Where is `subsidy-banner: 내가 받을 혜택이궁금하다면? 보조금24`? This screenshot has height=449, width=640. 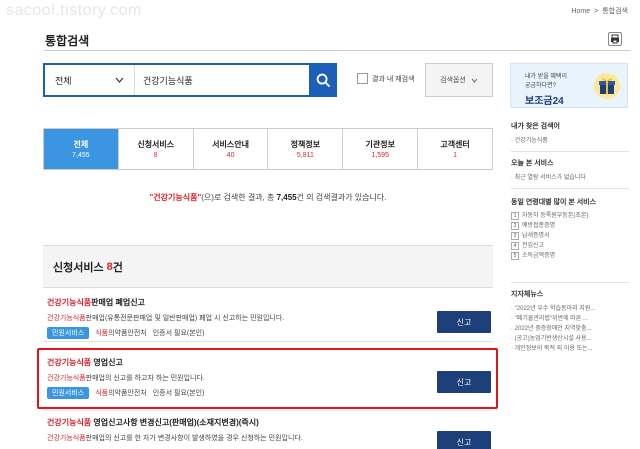 subsidy-banner: 내가 받을 혜택이궁금하다면? 보조금24 is located at coordinates (569, 85).